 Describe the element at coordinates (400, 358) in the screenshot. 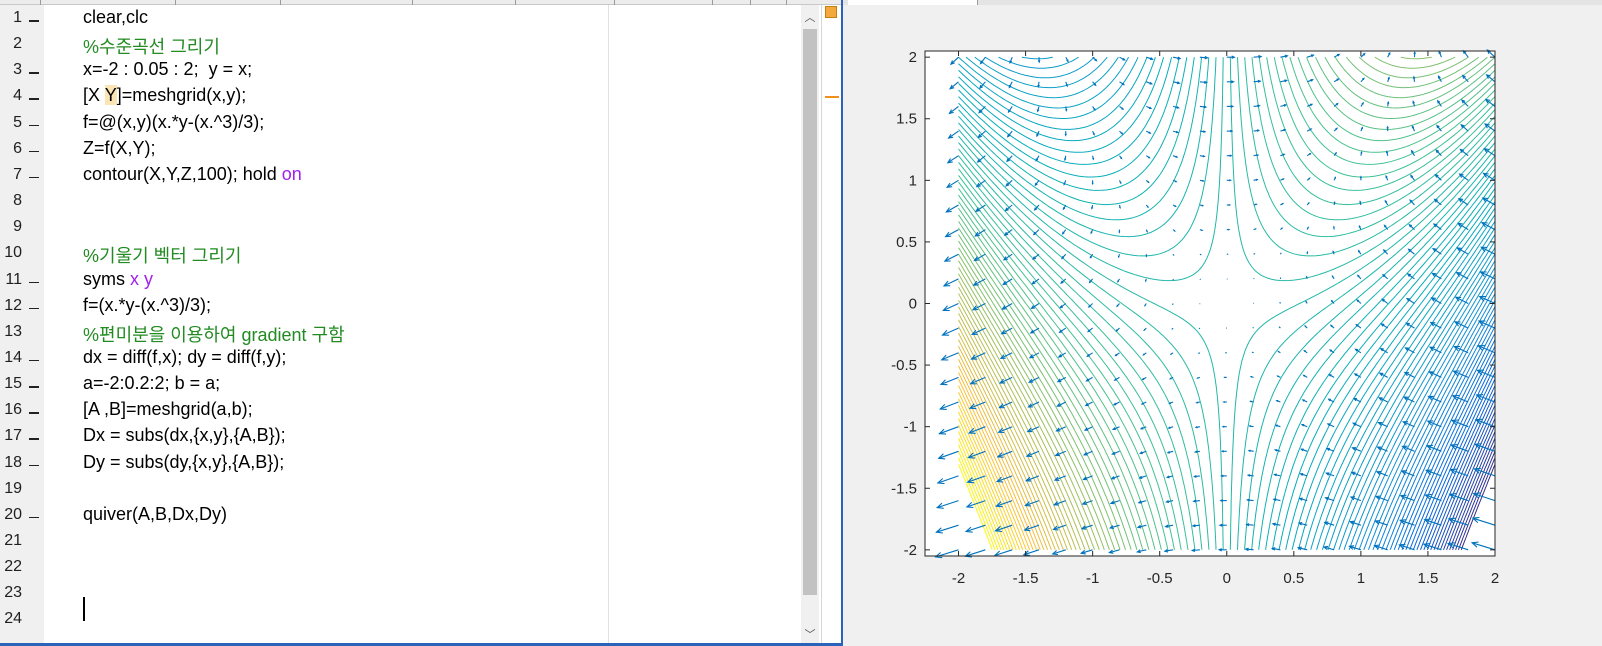

I see `code-line: 14 dx = diff(f,x); dy = diff(f,y);` at that location.